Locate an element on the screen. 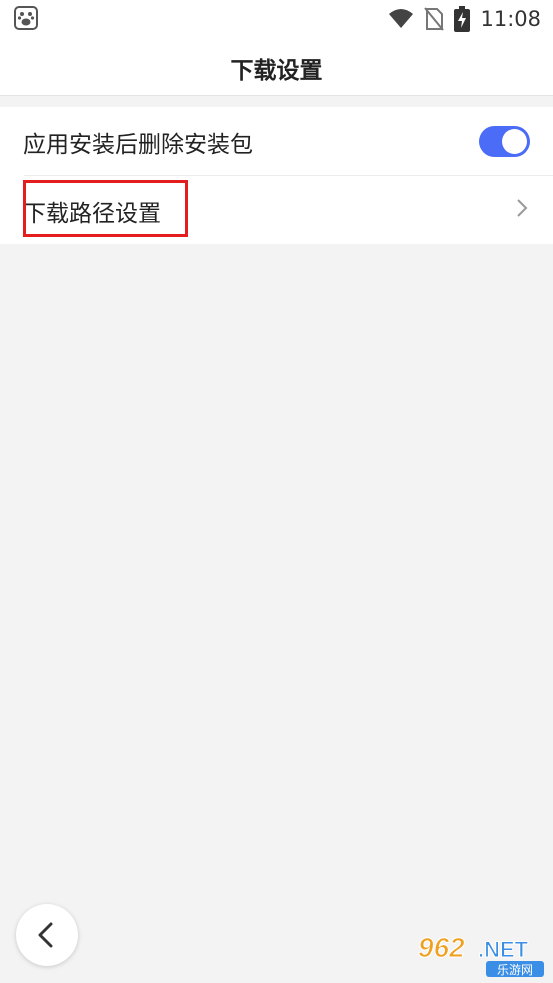  chevron-left-icon is located at coordinates (45, 935).